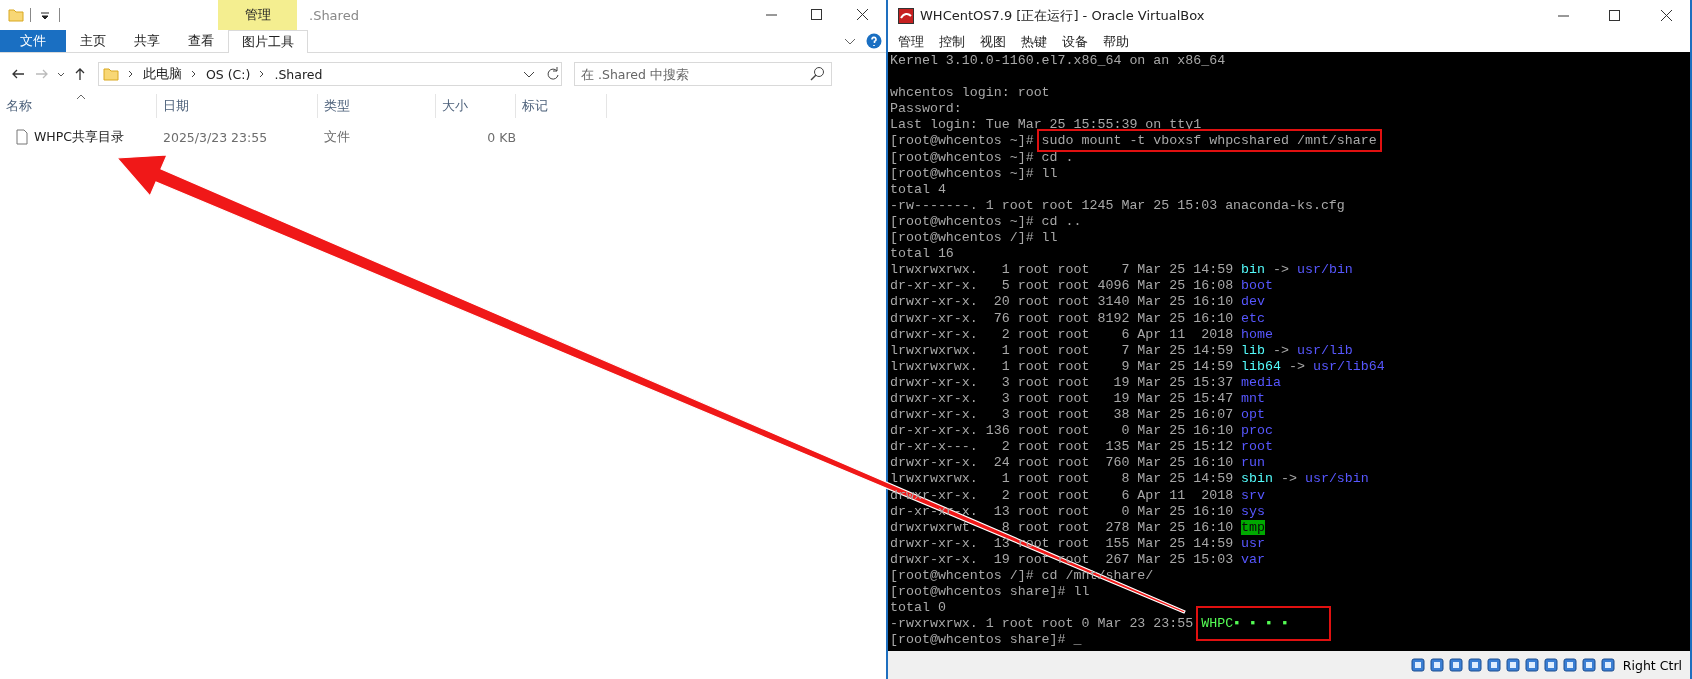 The image size is (1692, 679). Describe the element at coordinates (962, 141) in the screenshot. I see `terminal-text: [root@whcentos ~]#` at that location.